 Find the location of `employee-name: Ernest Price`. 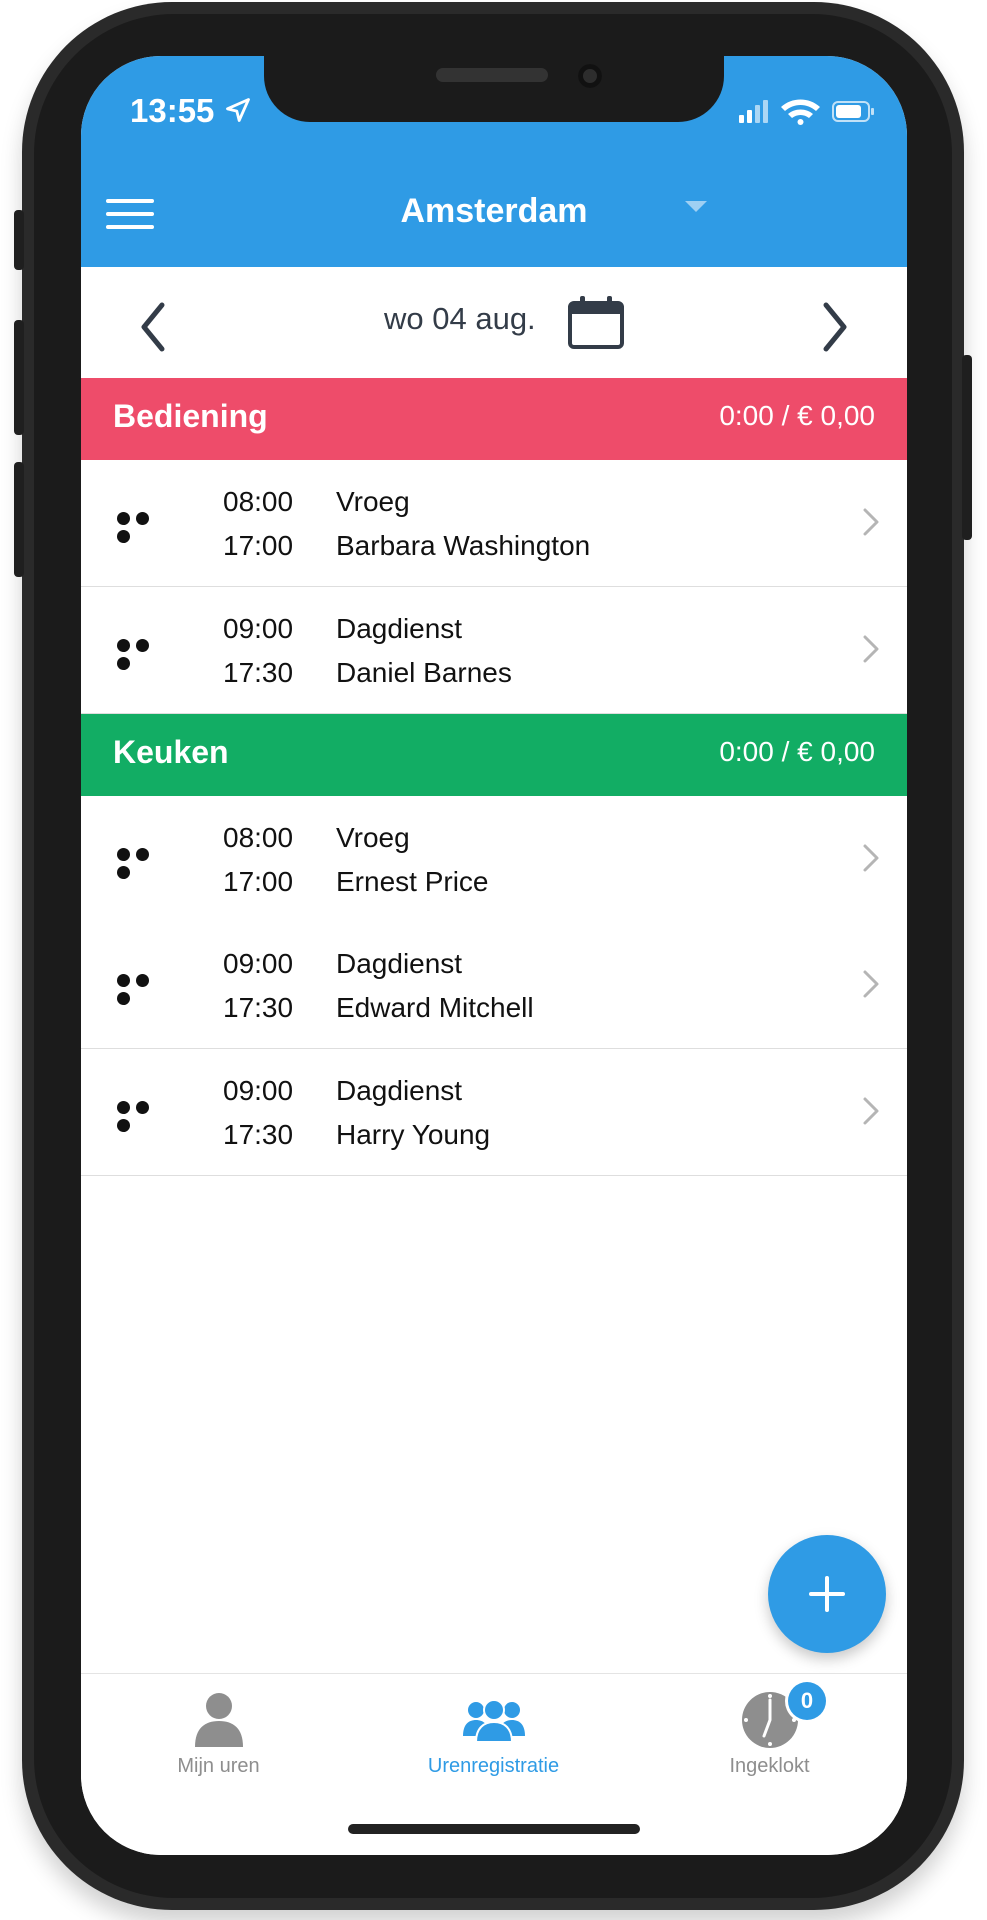

employee-name: Ernest Price is located at coordinates (412, 881).